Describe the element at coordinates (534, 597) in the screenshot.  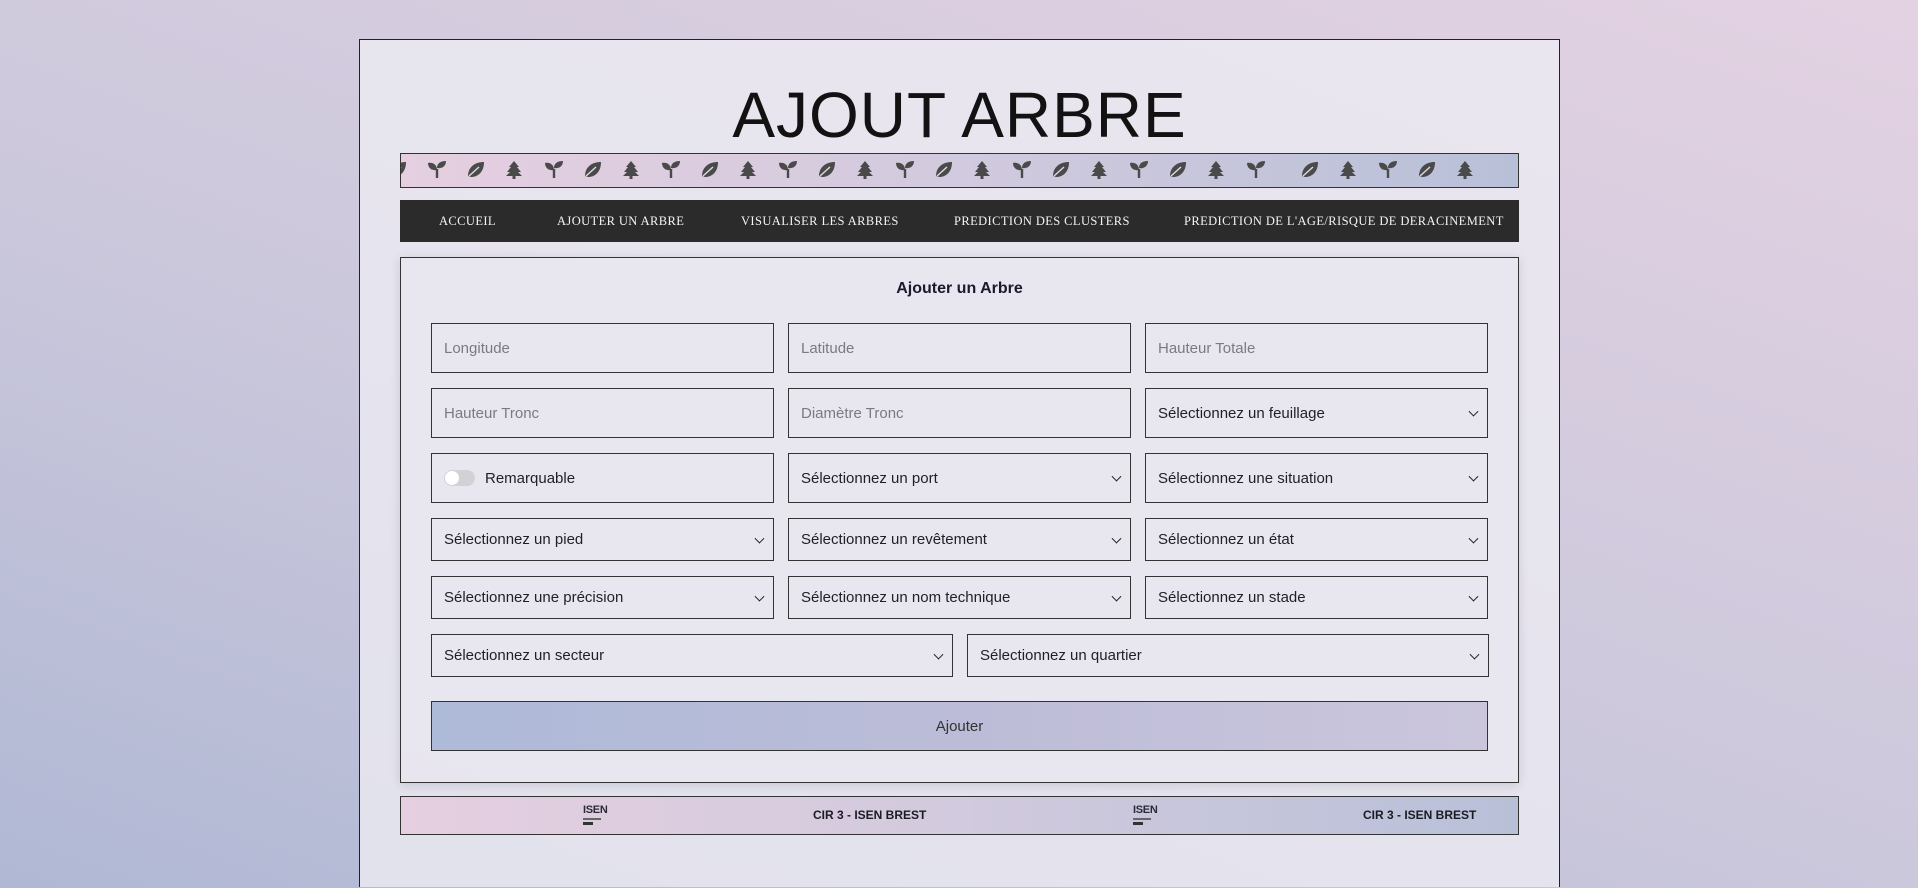
I see `precision-select-value: Sélectionnez une précision` at that location.